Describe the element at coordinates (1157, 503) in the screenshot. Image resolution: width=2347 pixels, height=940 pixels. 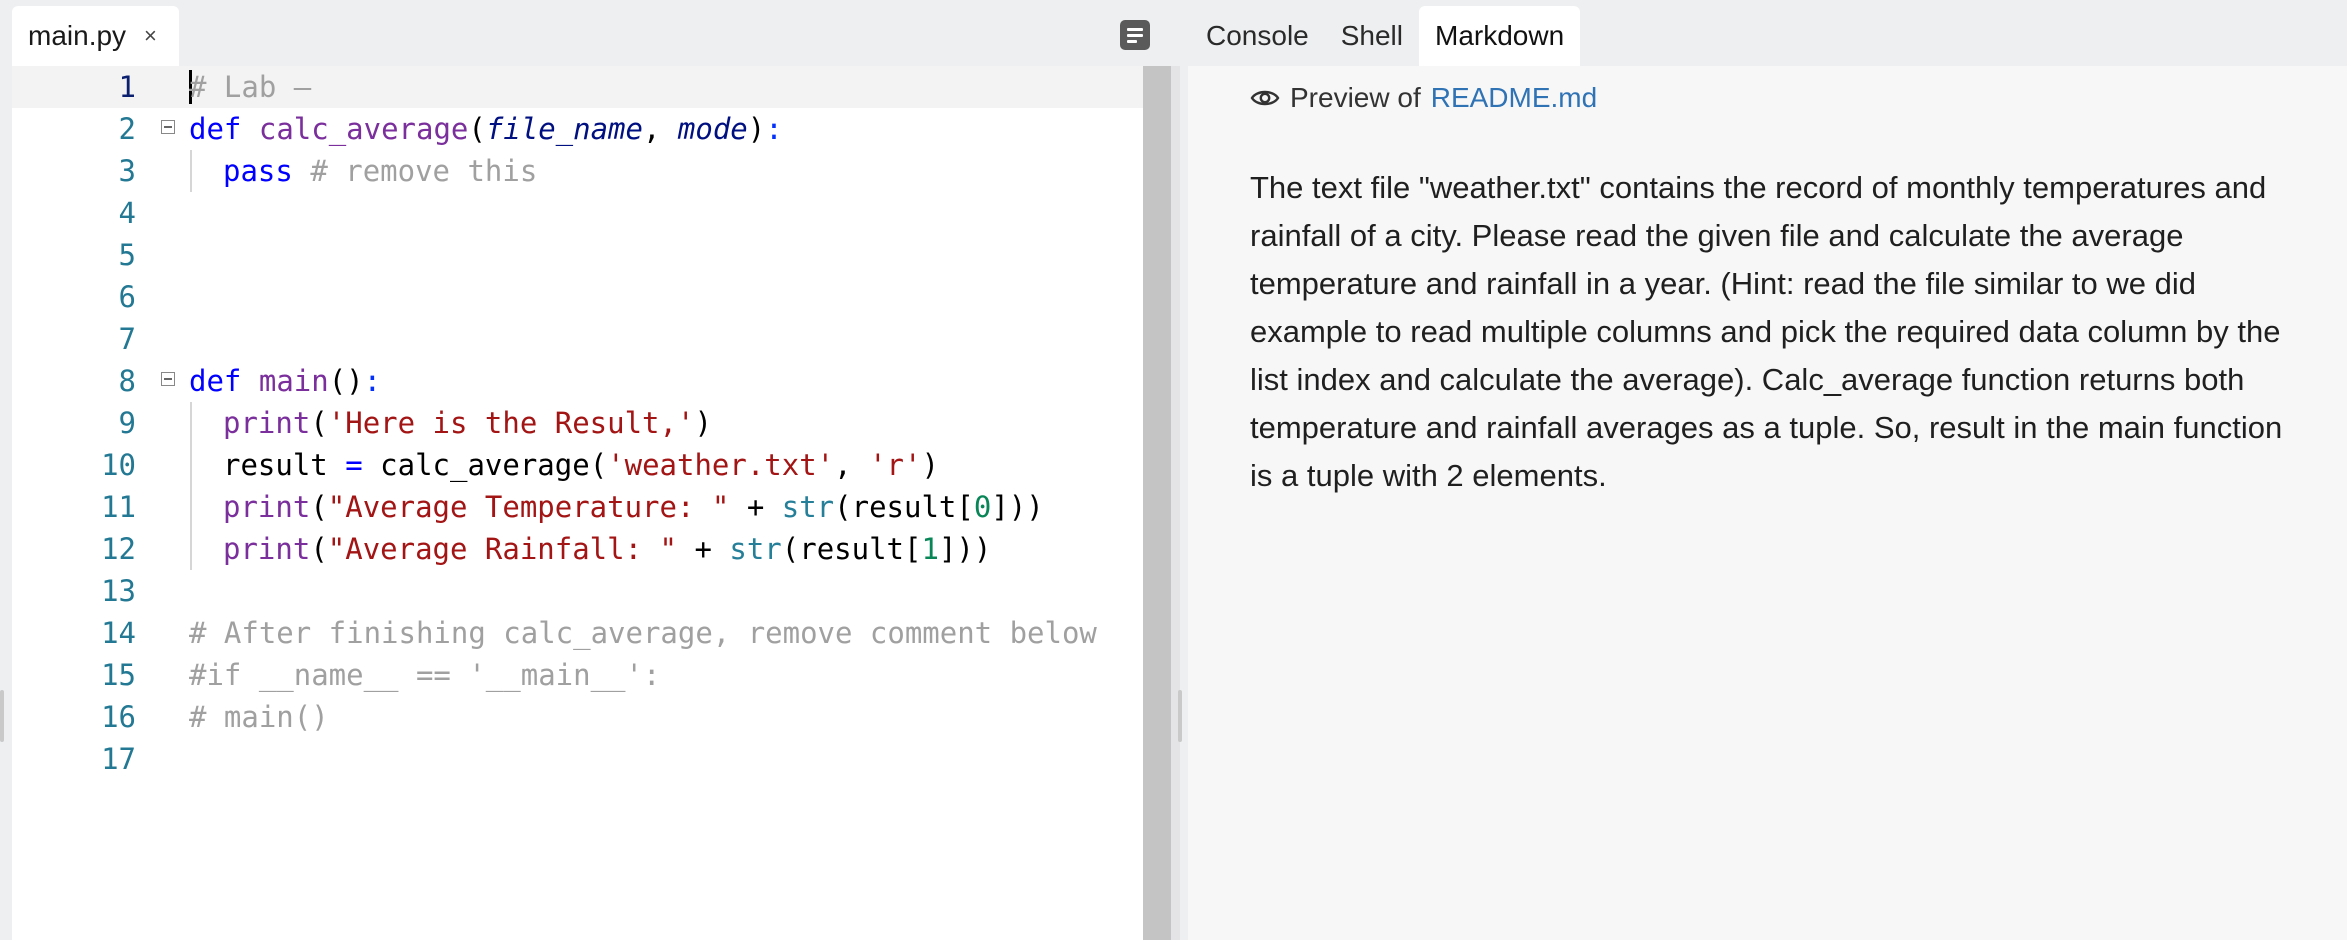
I see `editor-scrollbar` at that location.